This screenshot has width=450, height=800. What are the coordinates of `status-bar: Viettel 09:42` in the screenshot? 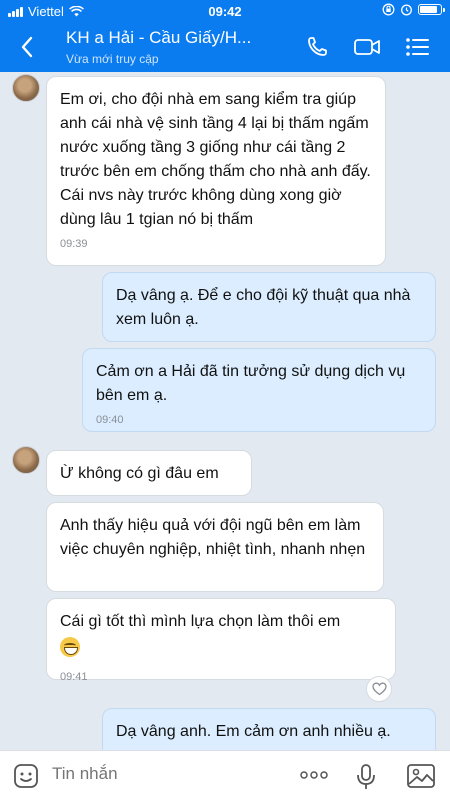 It's located at (225, 11).